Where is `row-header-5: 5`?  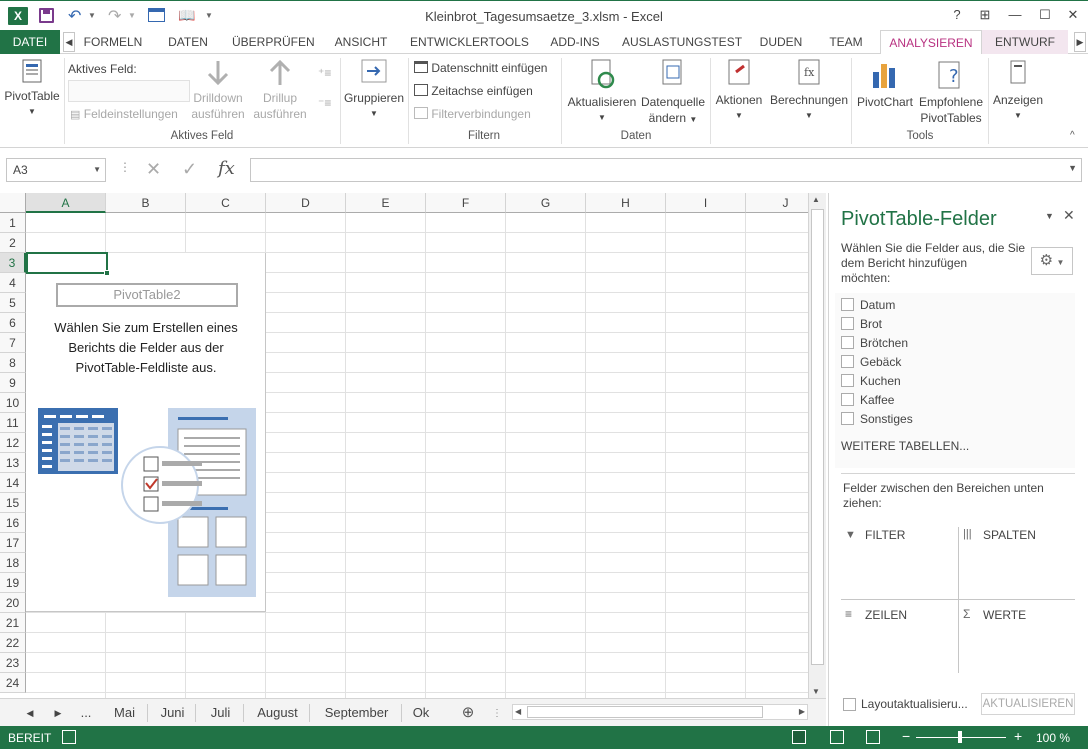
row-header-5: 5 is located at coordinates (13, 303).